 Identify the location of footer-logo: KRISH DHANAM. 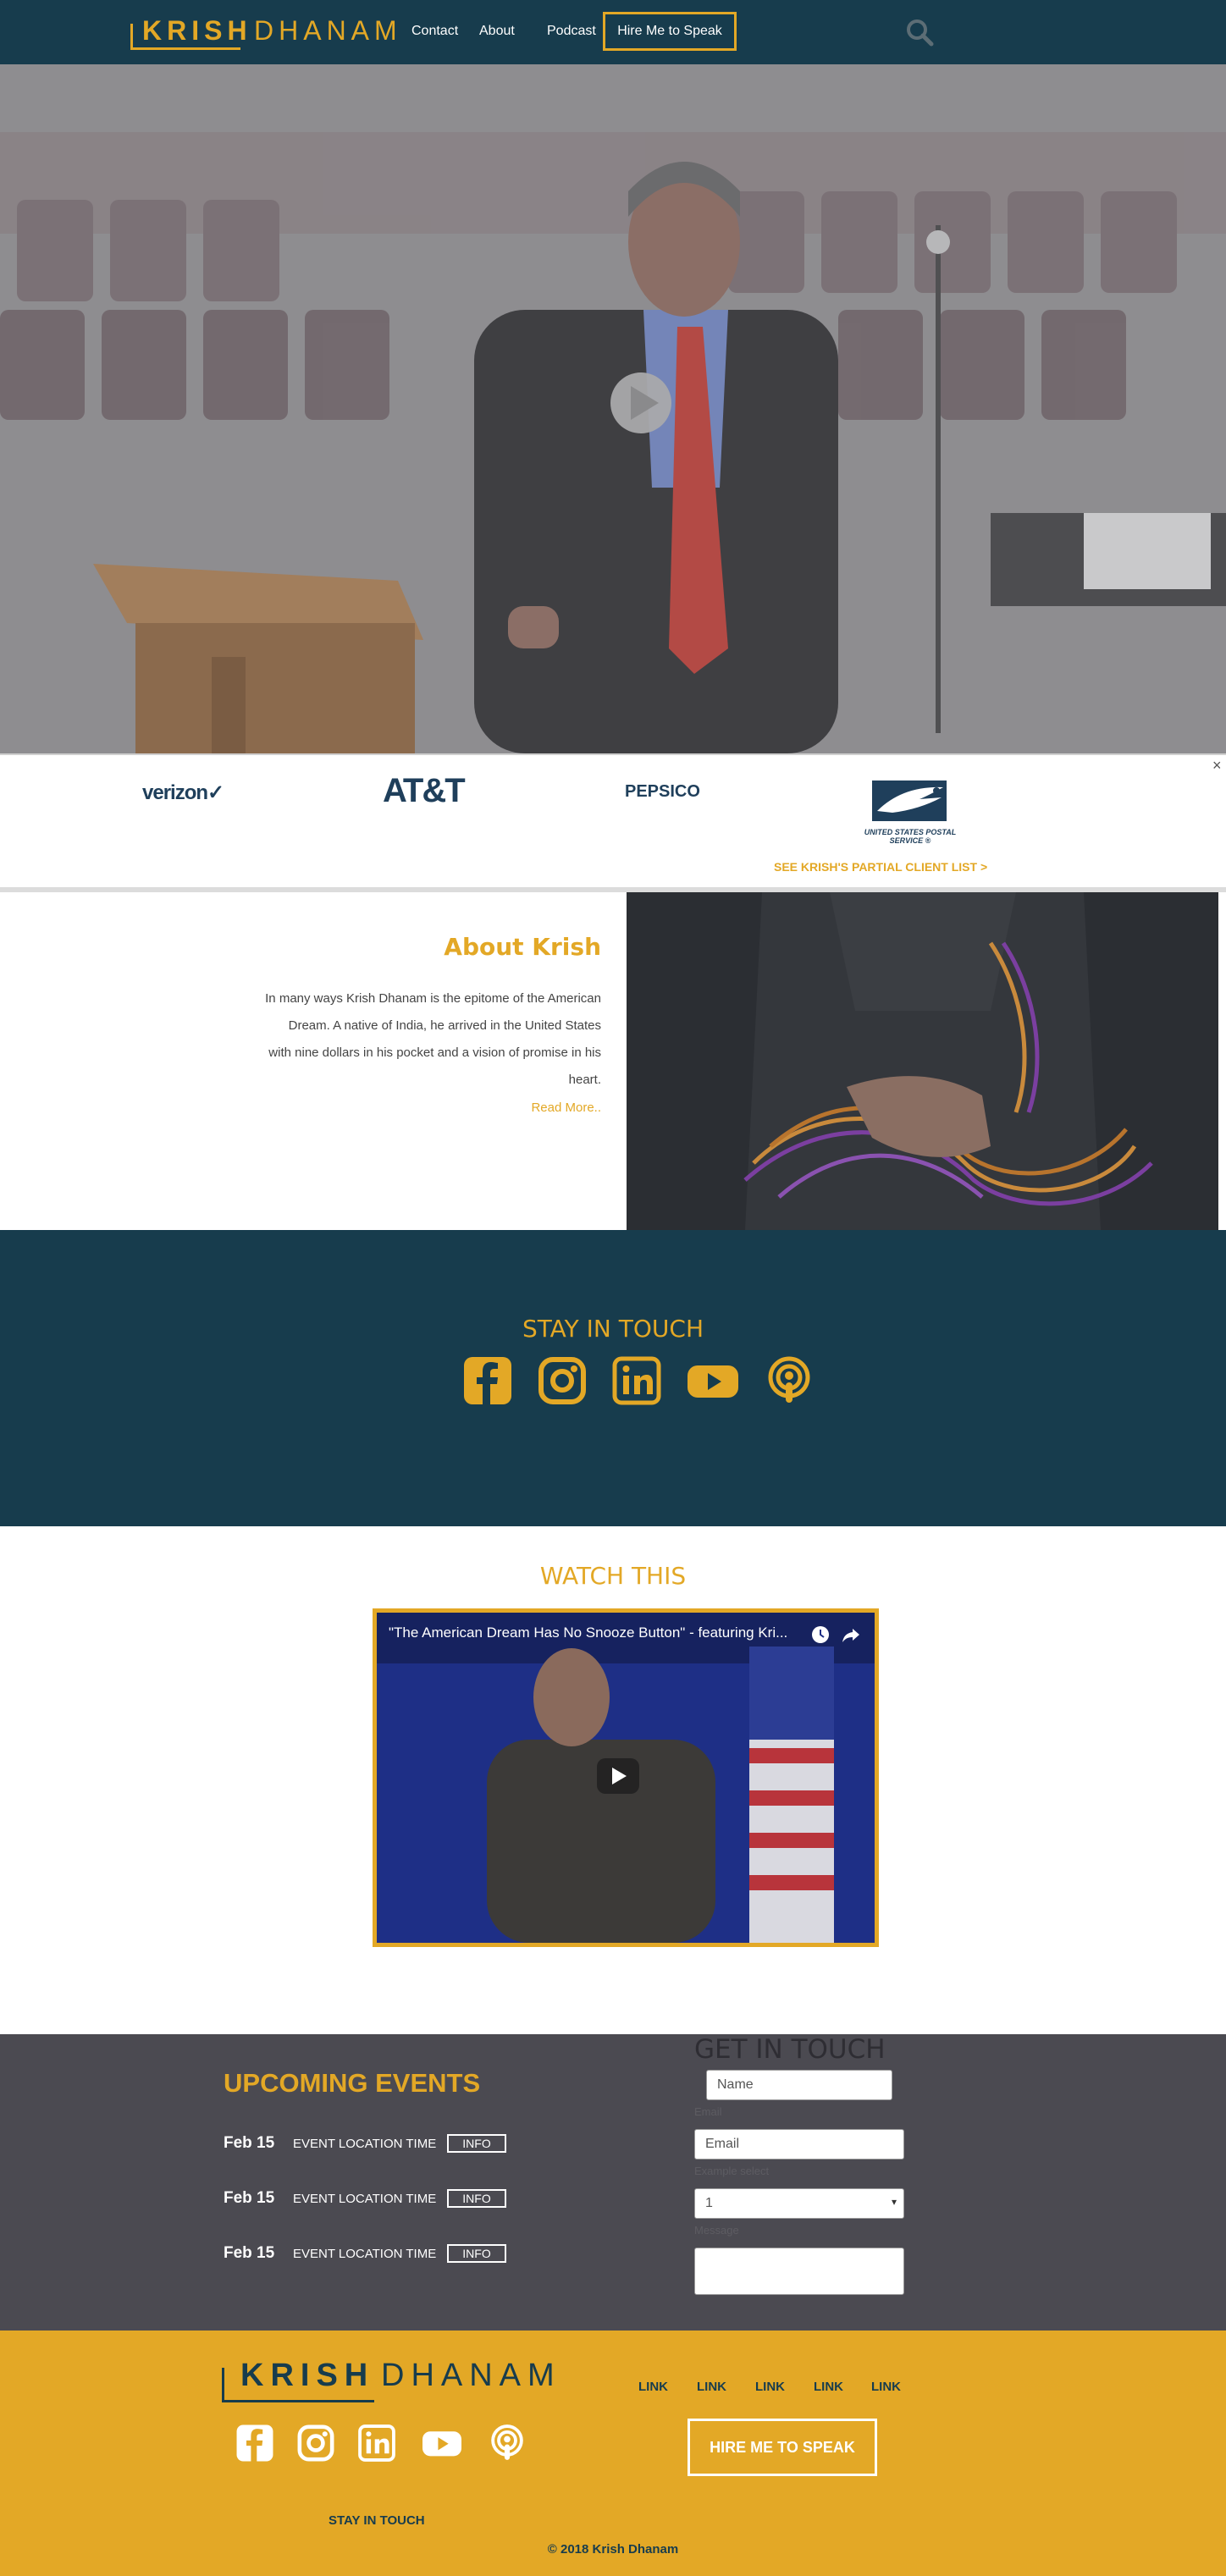
(399, 2382).